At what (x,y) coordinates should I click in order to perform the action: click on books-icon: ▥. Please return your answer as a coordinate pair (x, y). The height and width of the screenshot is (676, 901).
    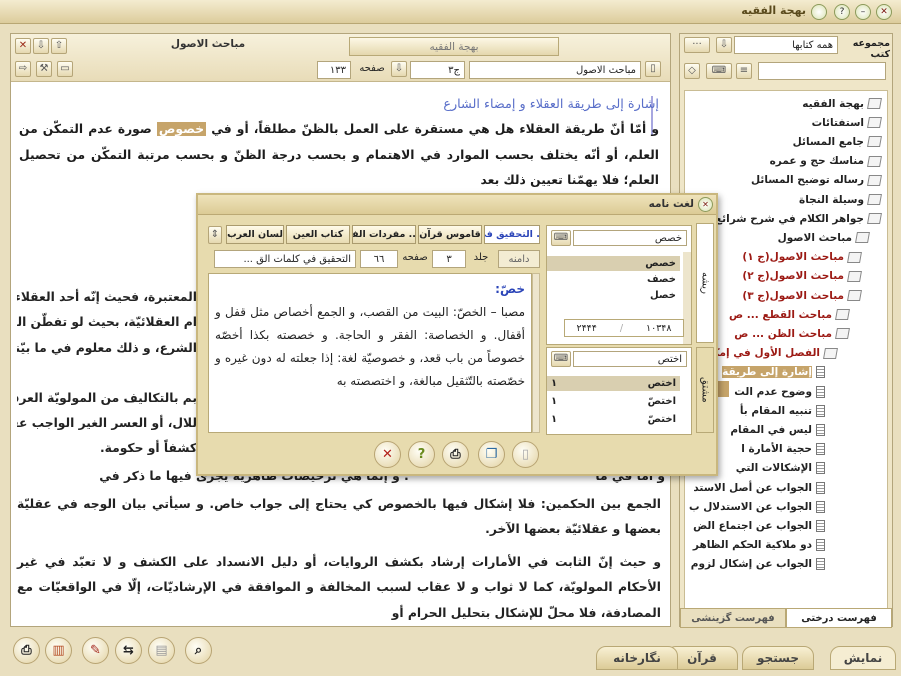
    Looking at the image, I should click on (58, 650).